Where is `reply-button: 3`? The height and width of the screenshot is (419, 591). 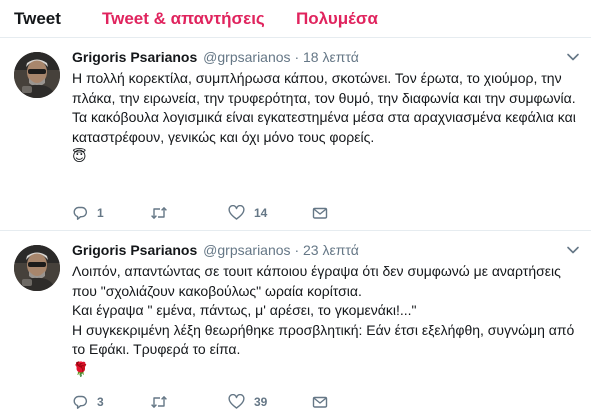 reply-button: 3 is located at coordinates (111, 402).